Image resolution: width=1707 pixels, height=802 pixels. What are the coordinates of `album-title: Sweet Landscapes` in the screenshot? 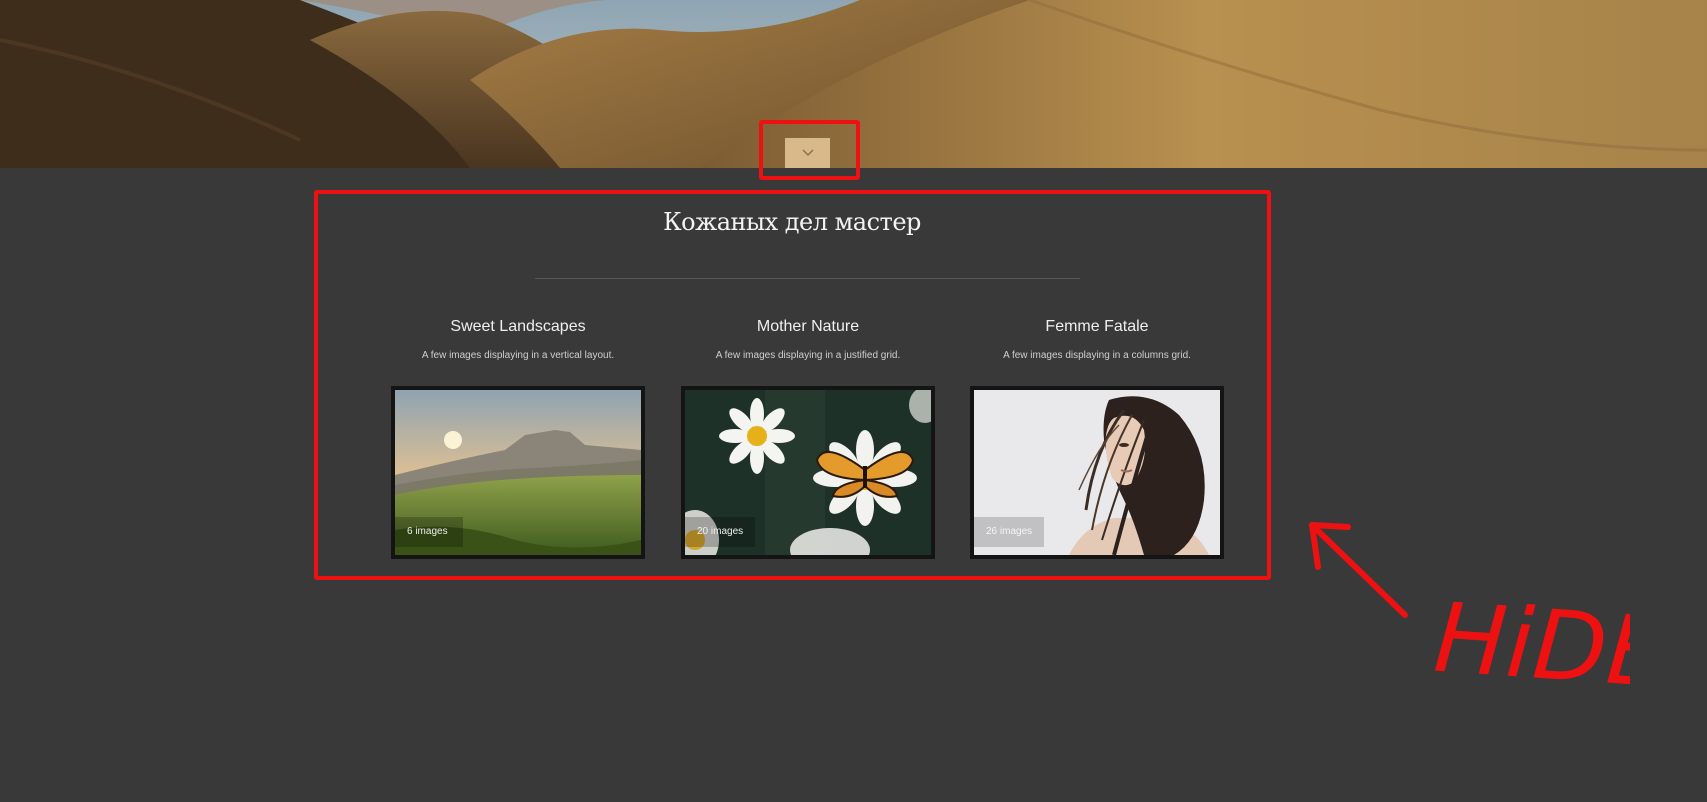 It's located at (518, 326).